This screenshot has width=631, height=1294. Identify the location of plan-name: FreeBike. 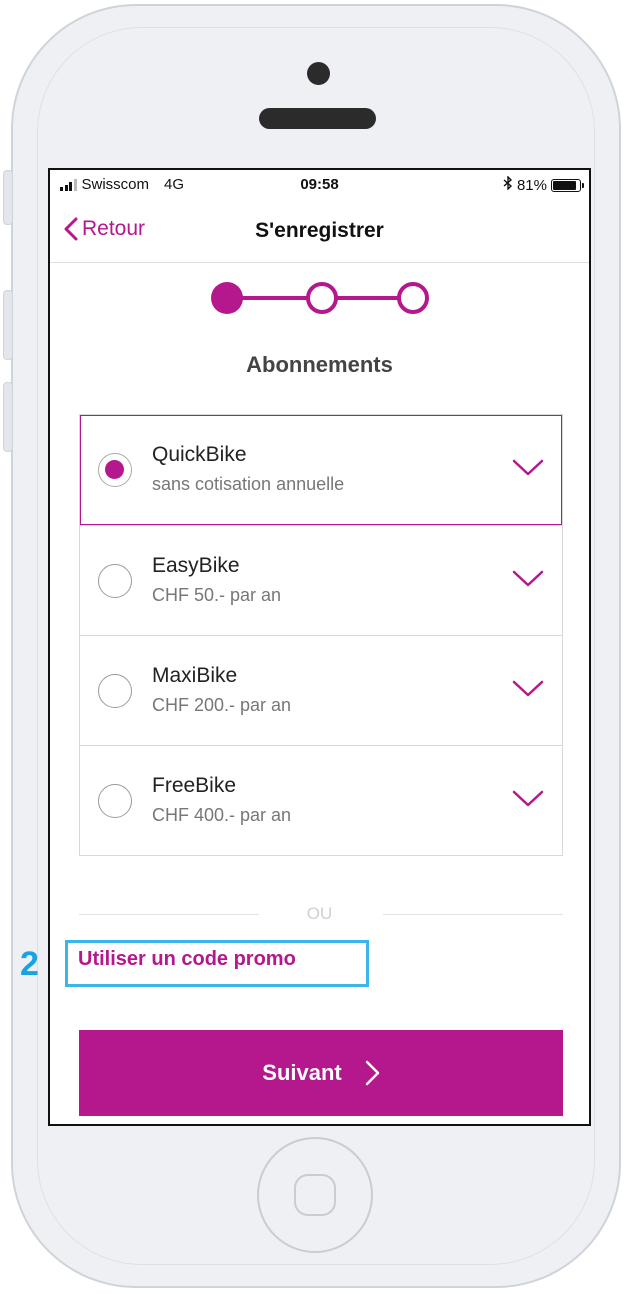
(194, 785).